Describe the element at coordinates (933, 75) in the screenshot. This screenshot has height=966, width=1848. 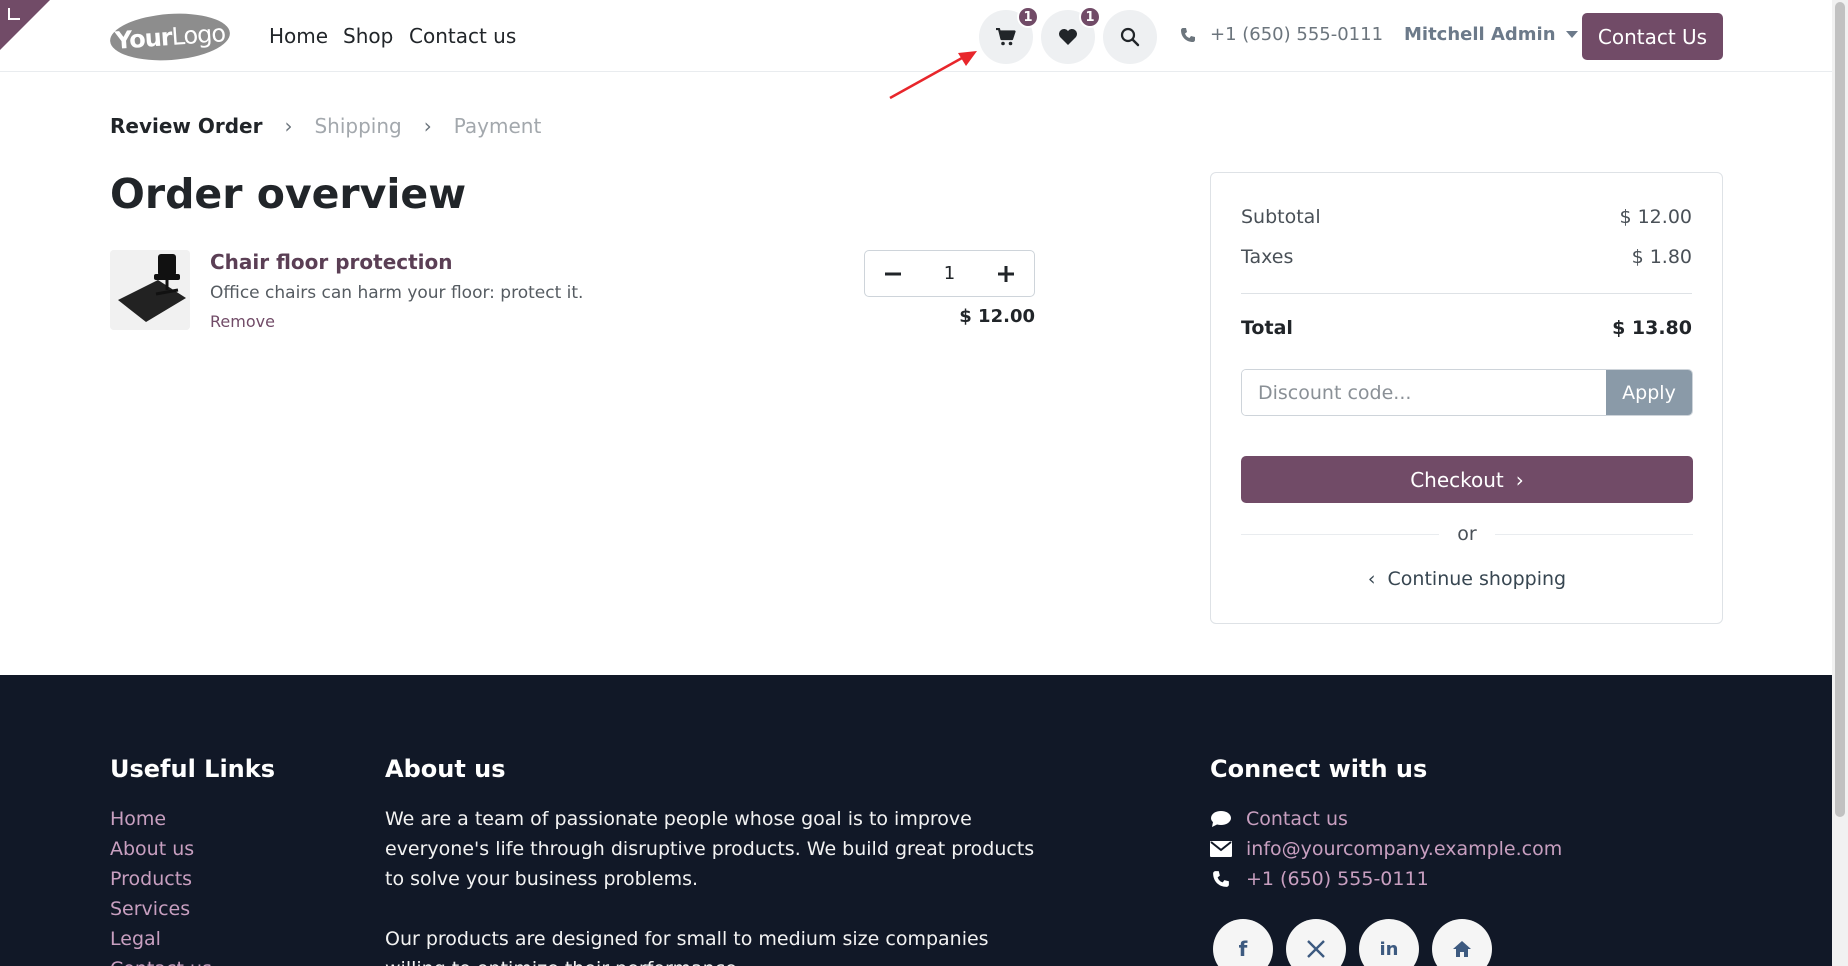
I see `annotation-arrow` at that location.